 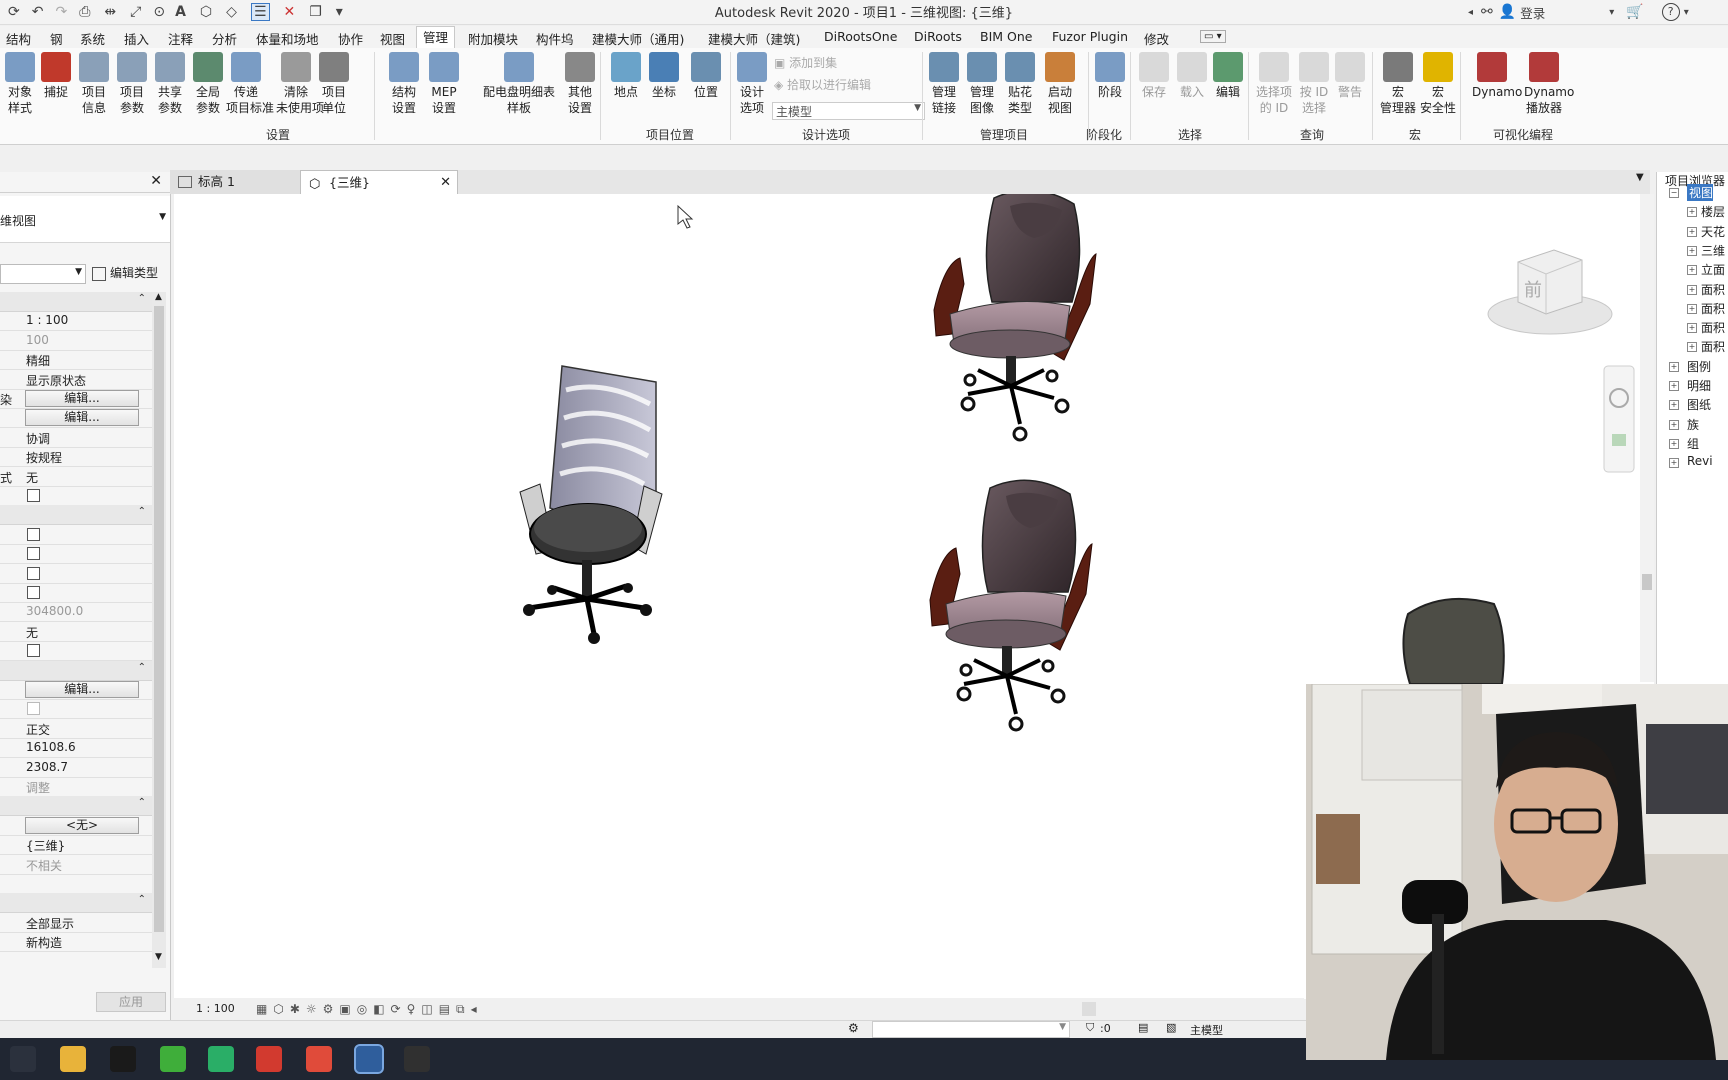 What do you see at coordinates (1497, 76) in the screenshot?
I see `dynamo-button: Dynamo` at bounding box center [1497, 76].